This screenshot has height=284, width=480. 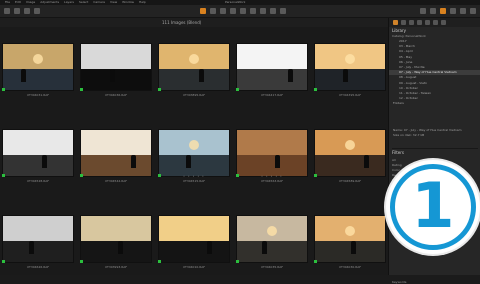 What do you see at coordinates (27, 11) in the screenshot?
I see `undo-icon` at bounding box center [27, 11].